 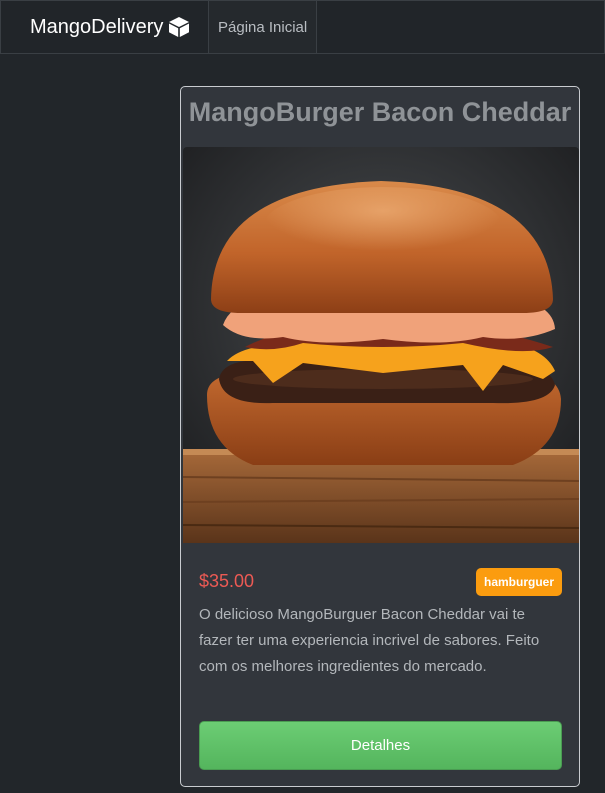 What do you see at coordinates (179, 27) in the screenshot?
I see `box-icon` at bounding box center [179, 27].